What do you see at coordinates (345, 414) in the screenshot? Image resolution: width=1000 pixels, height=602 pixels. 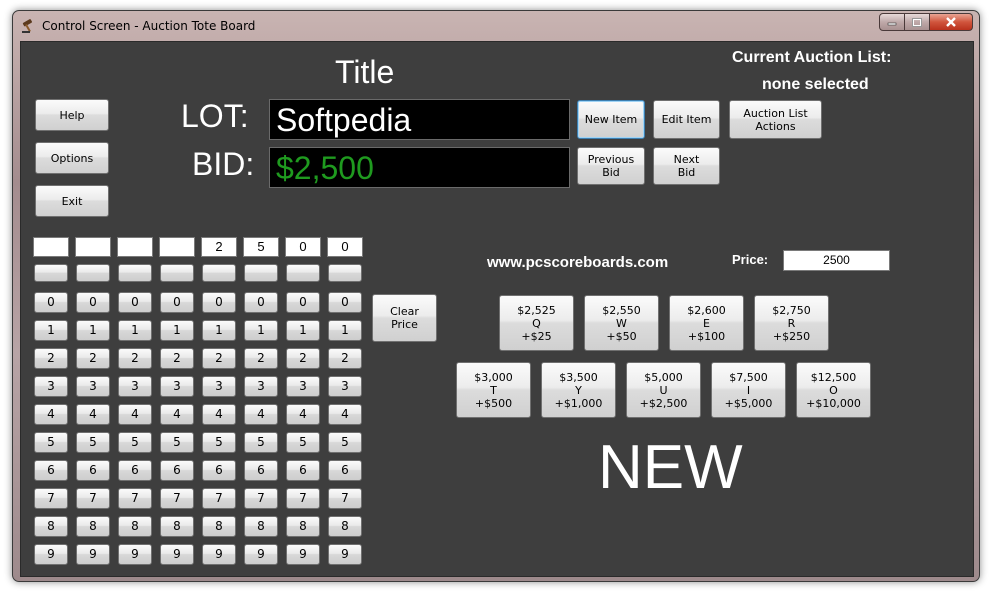 I see `digit-button-col8-row5: 4` at bounding box center [345, 414].